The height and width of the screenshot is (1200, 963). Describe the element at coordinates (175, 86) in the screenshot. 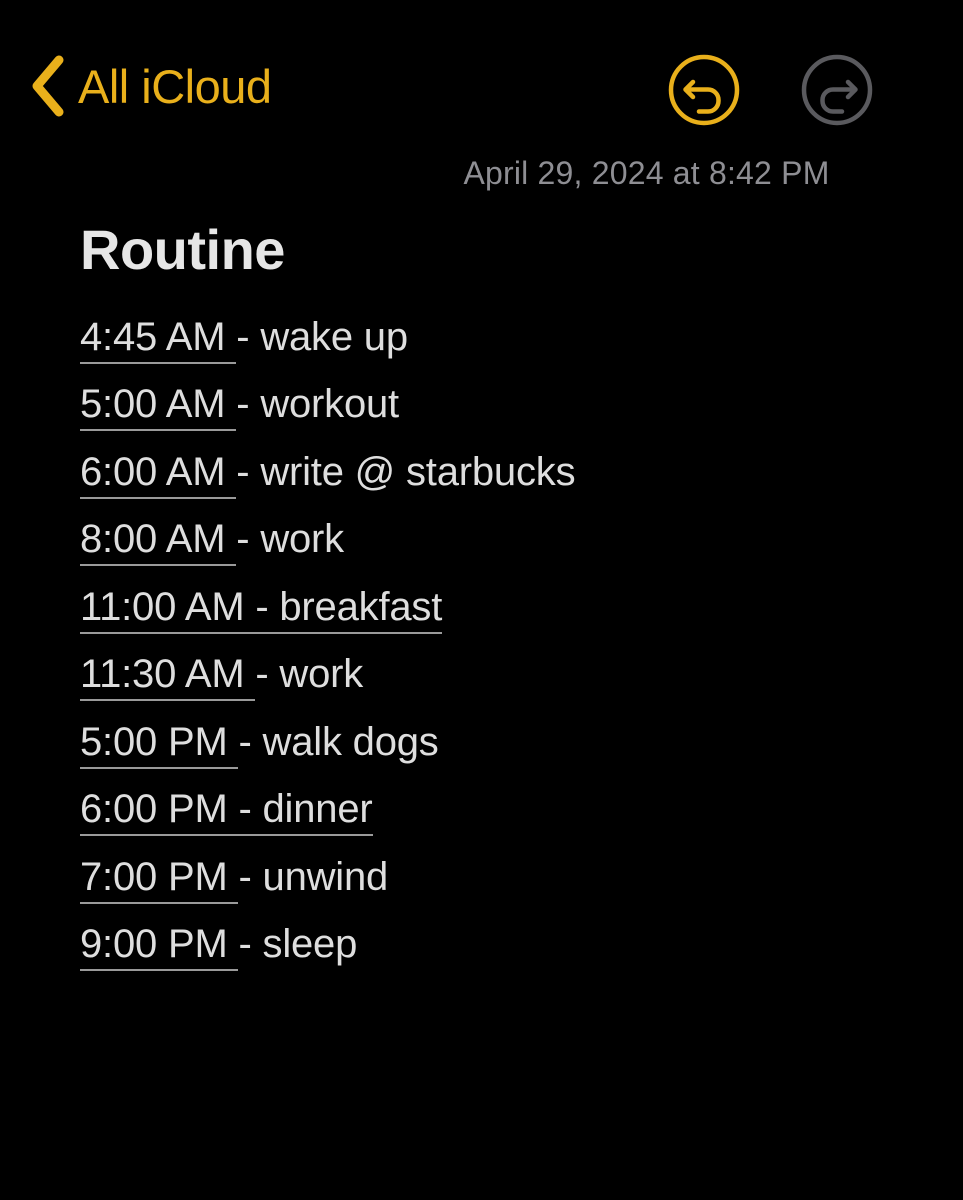

I see `back-button-label: All iCloud` at that location.